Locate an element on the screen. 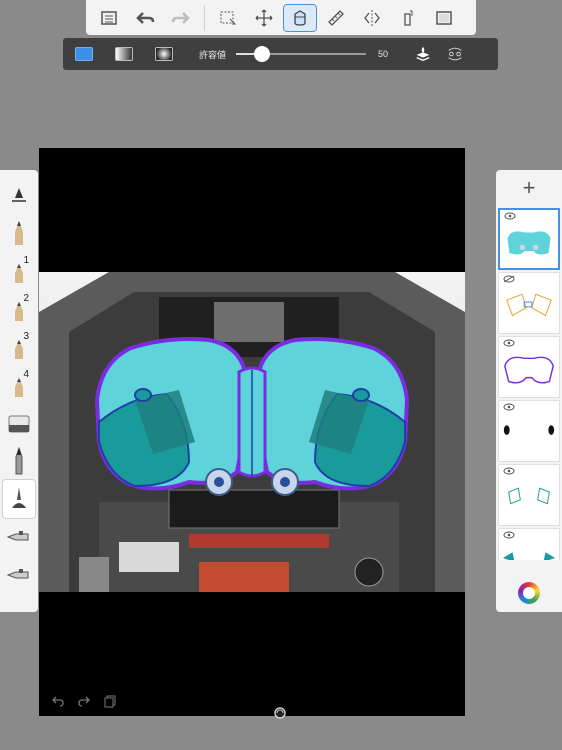 This screenshot has height=750, width=562. sample-layers-icon is located at coordinates (423, 54).